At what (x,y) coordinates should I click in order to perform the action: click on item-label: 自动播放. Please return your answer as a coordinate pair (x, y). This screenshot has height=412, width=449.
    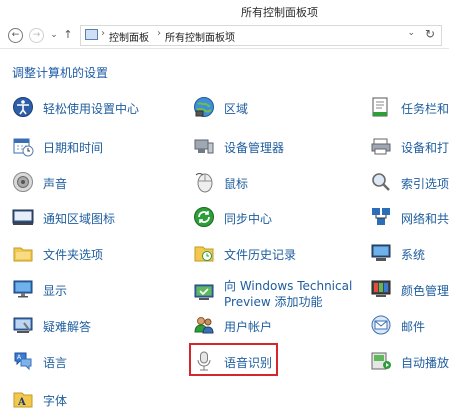
    Looking at the image, I should click on (425, 363).